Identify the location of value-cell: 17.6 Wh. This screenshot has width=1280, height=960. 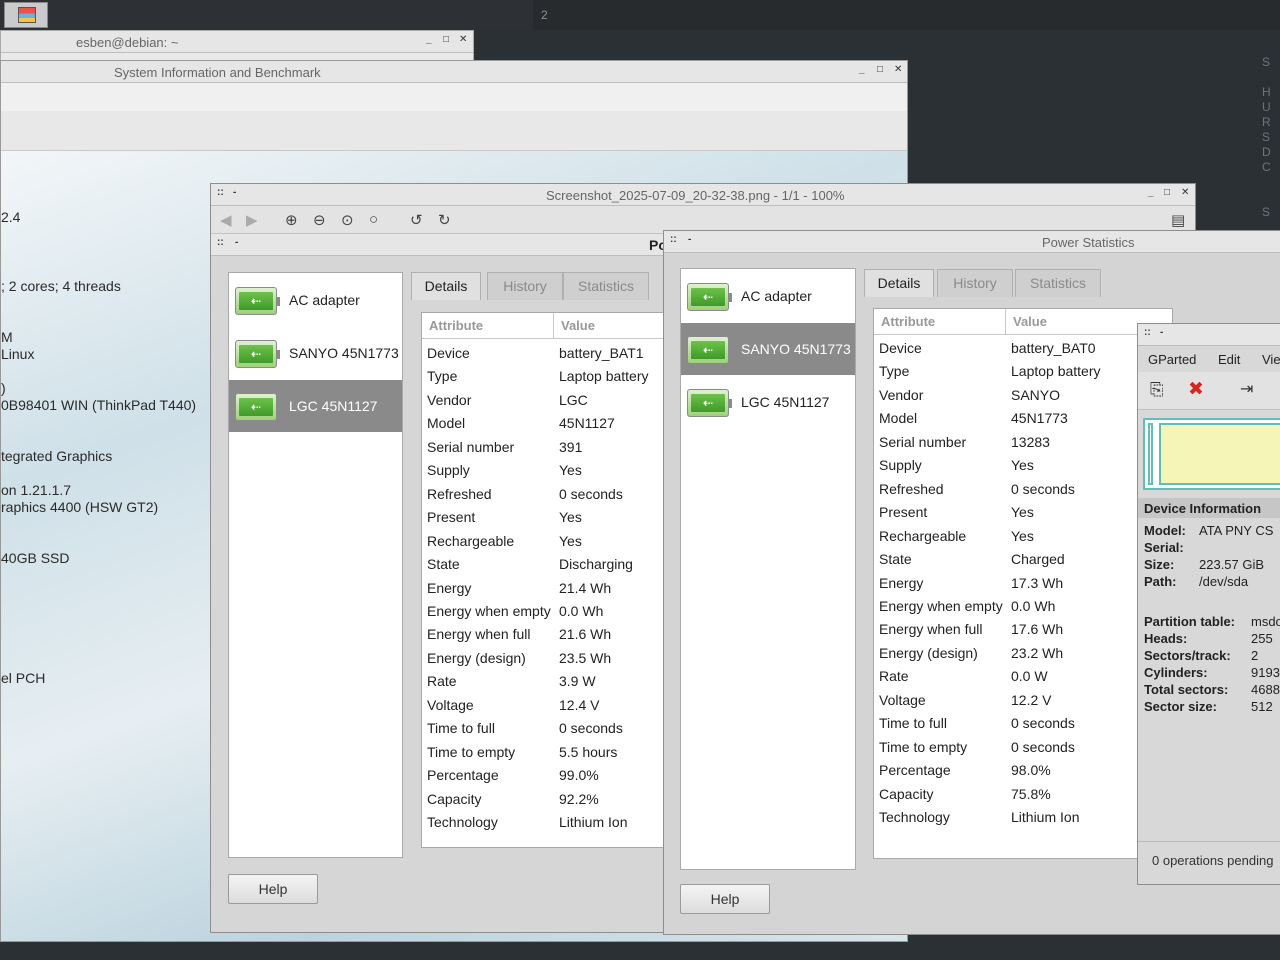
(1037, 629).